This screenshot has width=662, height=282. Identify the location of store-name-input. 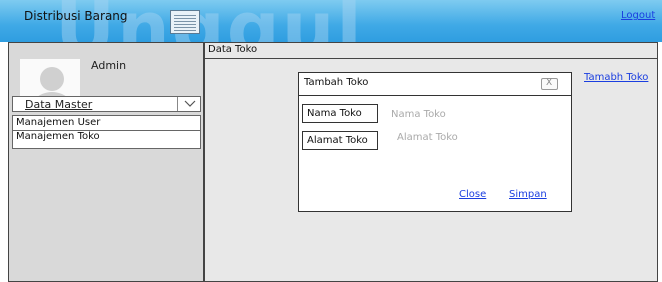
(451, 114).